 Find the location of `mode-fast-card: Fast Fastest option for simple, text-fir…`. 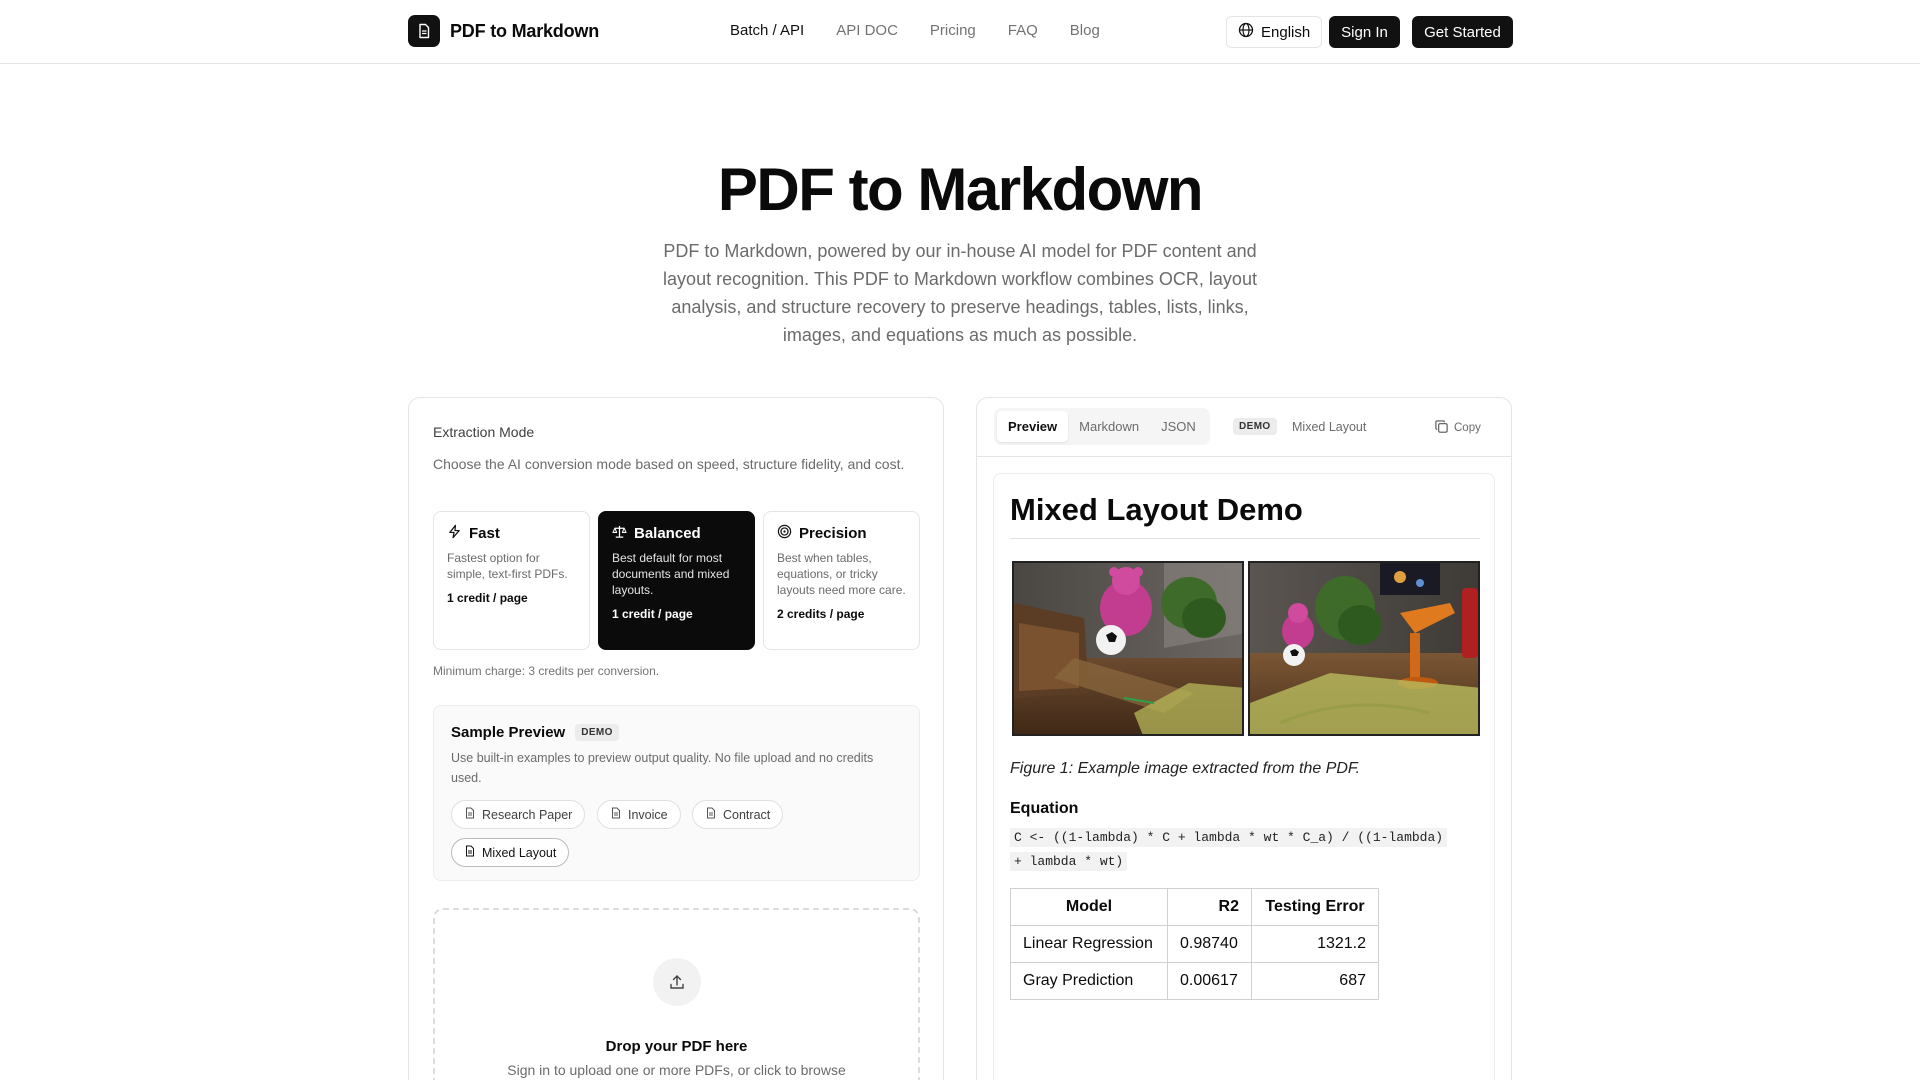

mode-fast-card: Fast Fastest option for simple, text-fir… is located at coordinates (511, 580).